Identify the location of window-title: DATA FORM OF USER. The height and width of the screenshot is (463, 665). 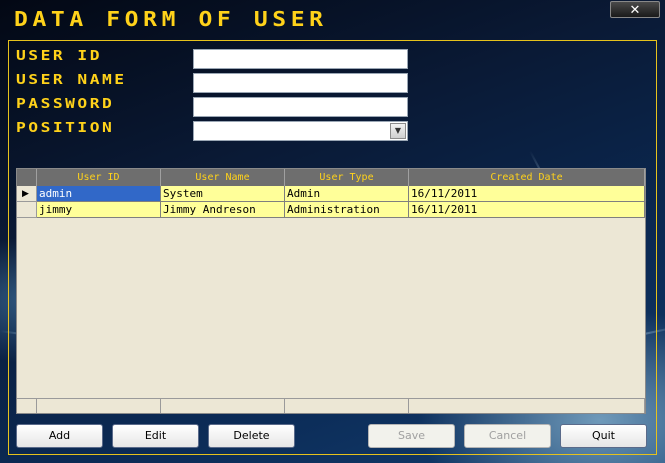
(171, 19).